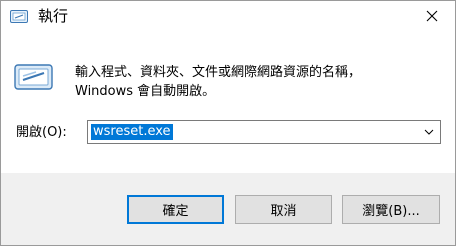  Describe the element at coordinates (145, 91) in the screenshot. I see `description-line-2: Windows 會自動開啟。` at that location.